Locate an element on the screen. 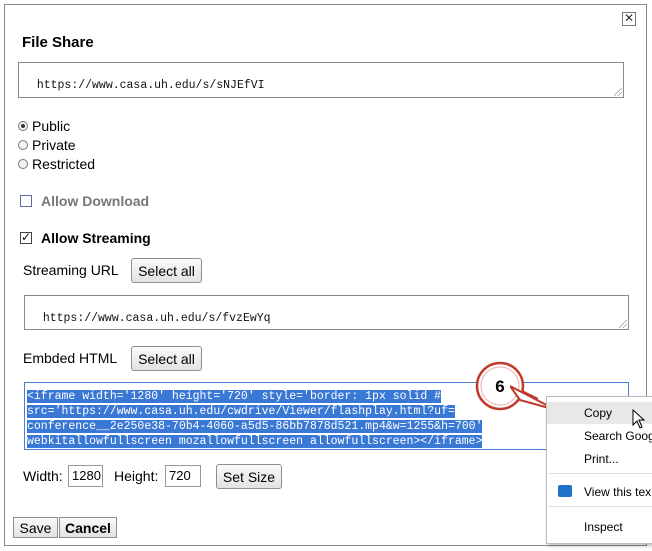  share-url-field: https://www.casa.uh.edu/s/sNJEfVI is located at coordinates (321, 80).